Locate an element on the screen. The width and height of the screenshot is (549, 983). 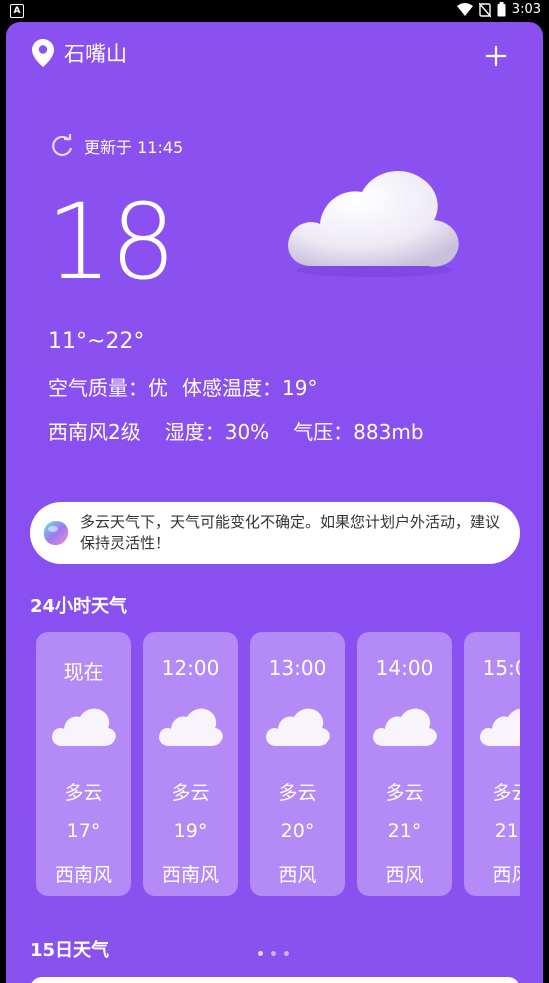
no-sim-icon is located at coordinates (484, 9).